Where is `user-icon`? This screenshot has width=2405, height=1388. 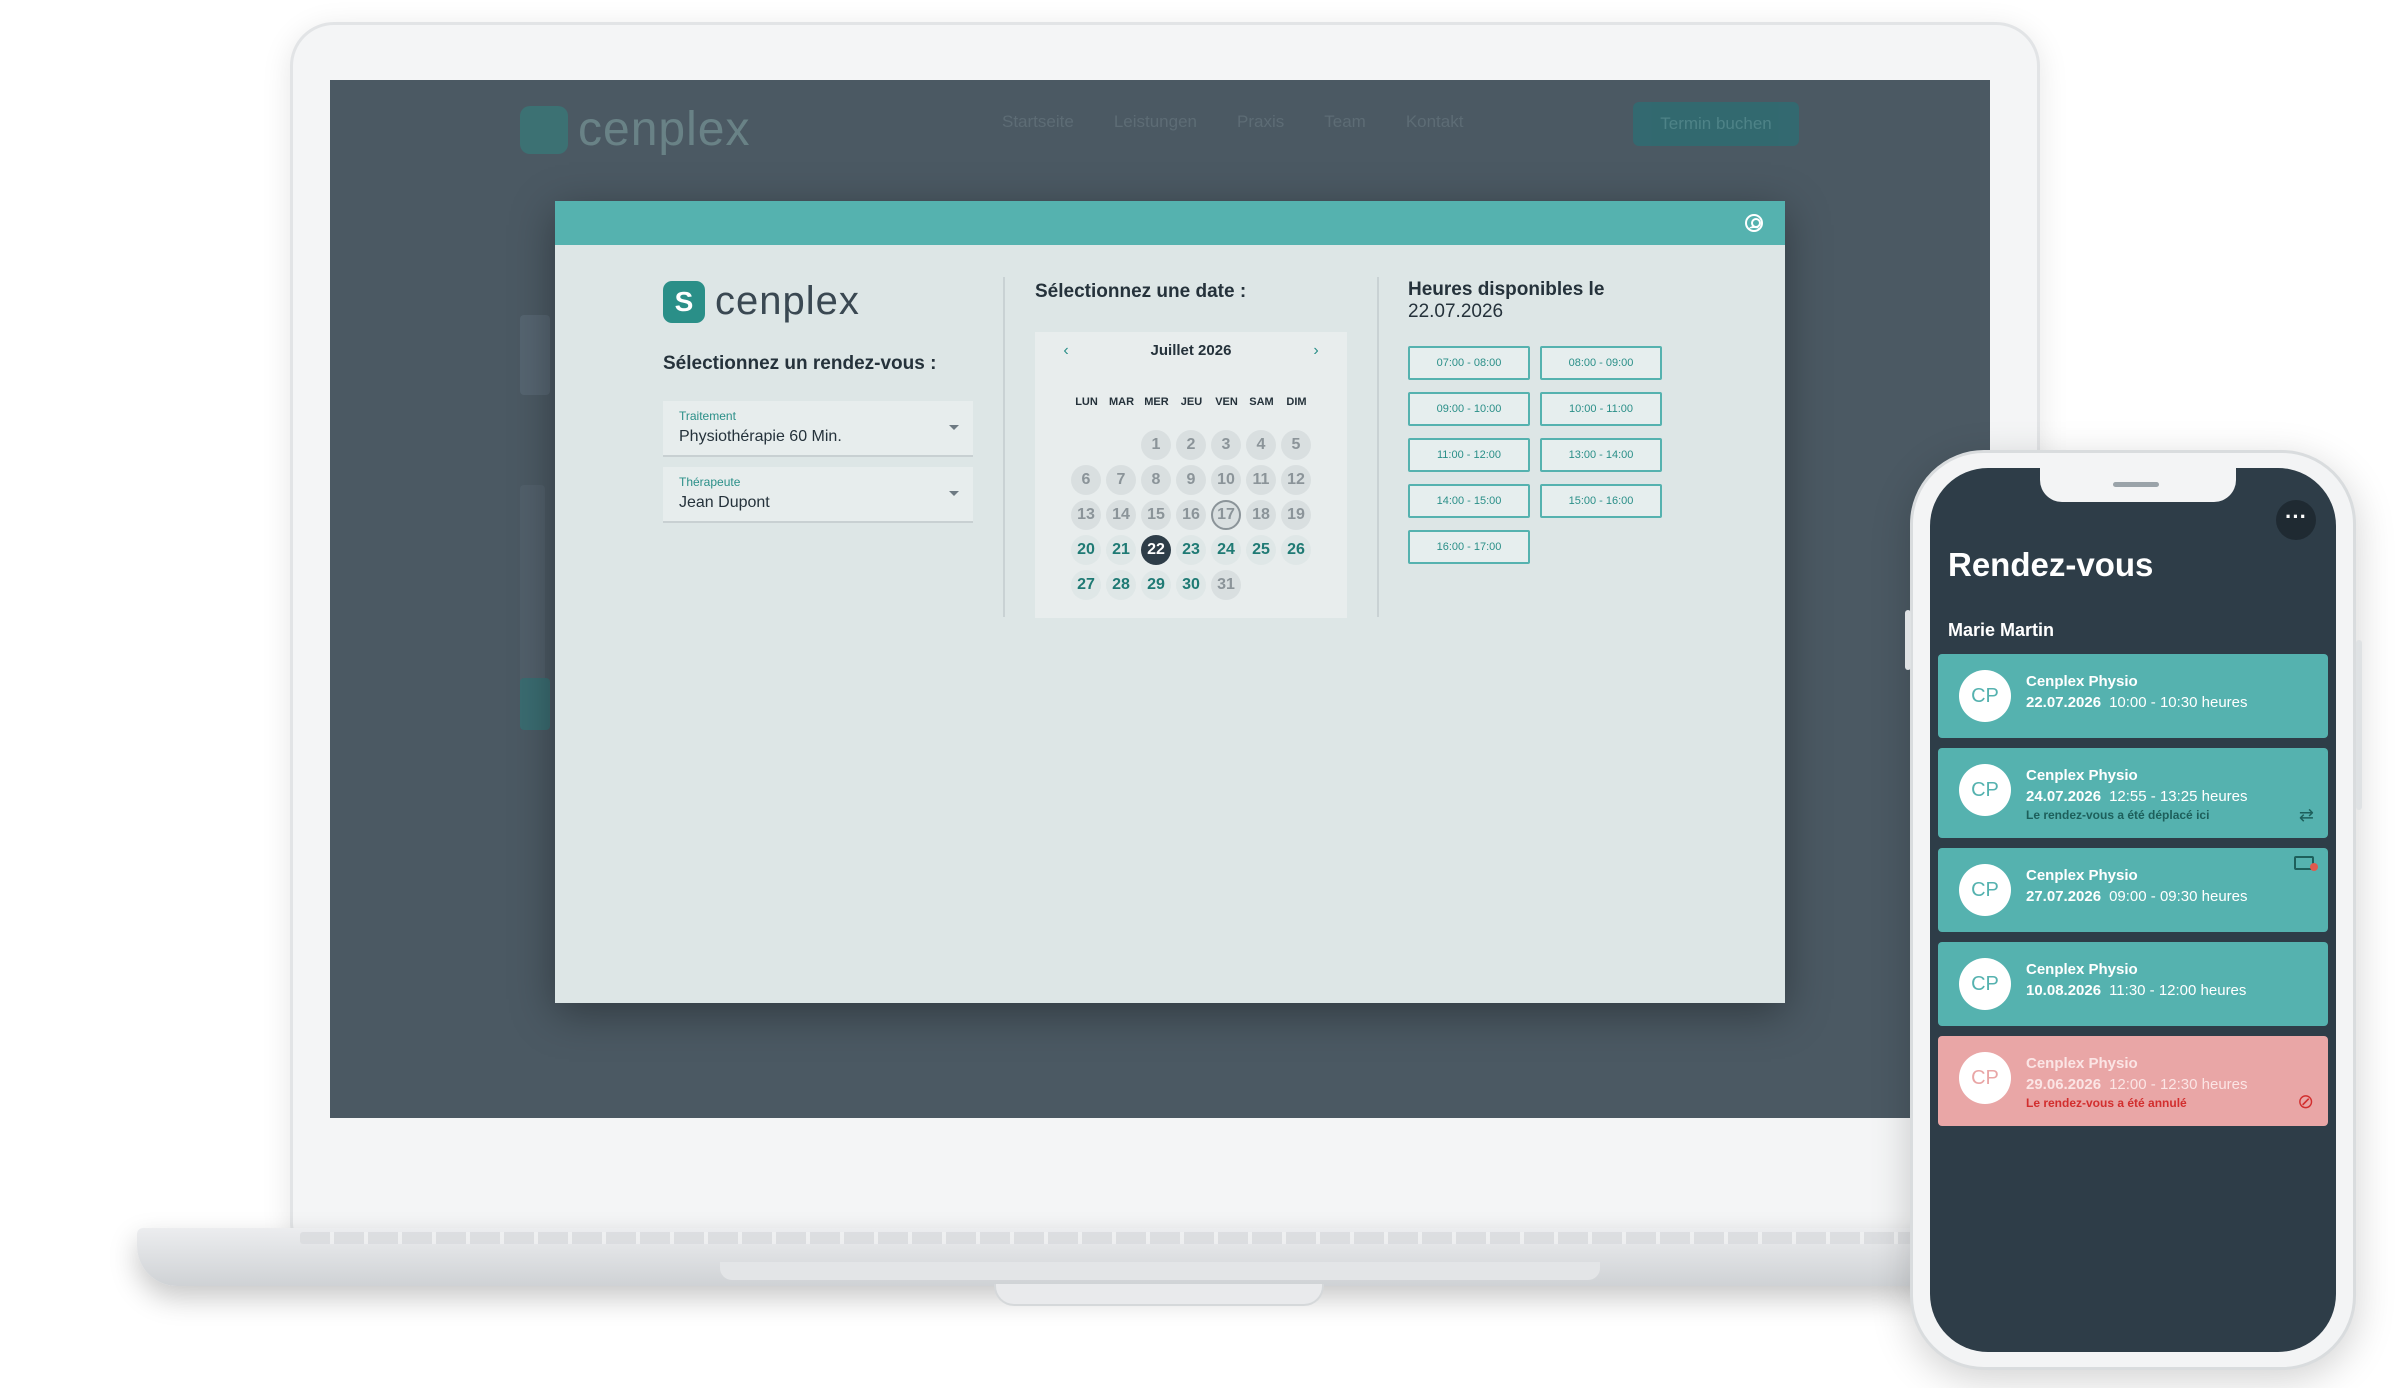 user-icon is located at coordinates (1754, 223).